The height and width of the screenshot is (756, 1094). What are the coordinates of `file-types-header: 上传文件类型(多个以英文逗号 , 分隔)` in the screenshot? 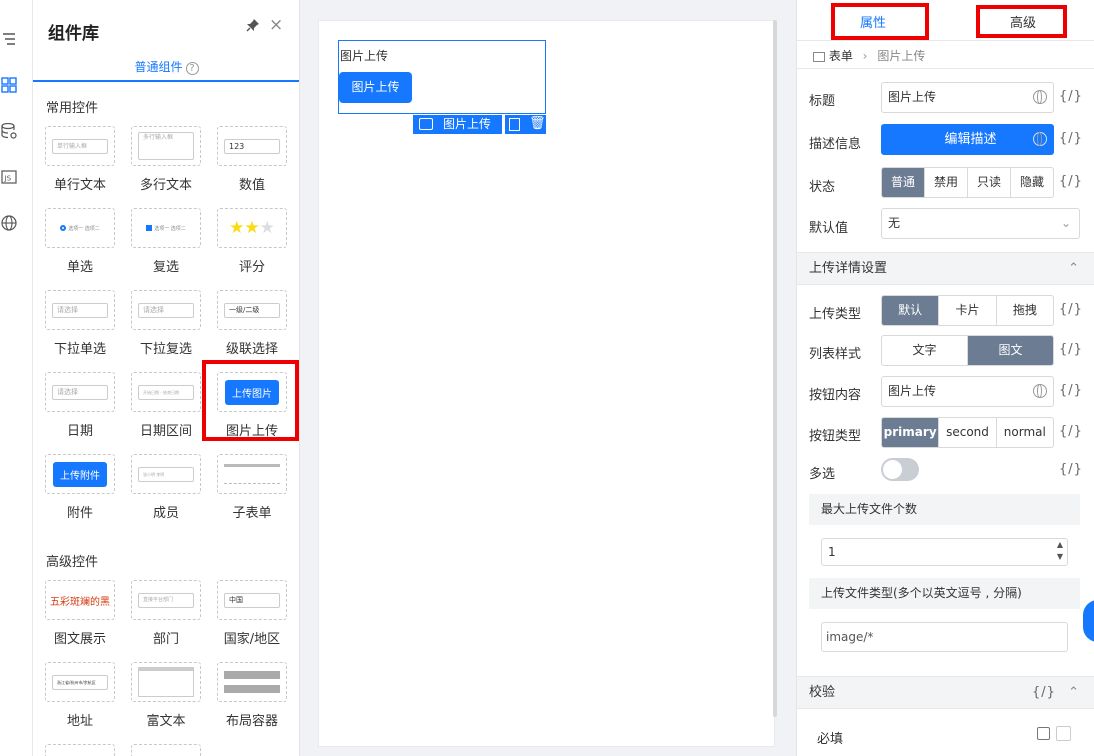 It's located at (944, 593).